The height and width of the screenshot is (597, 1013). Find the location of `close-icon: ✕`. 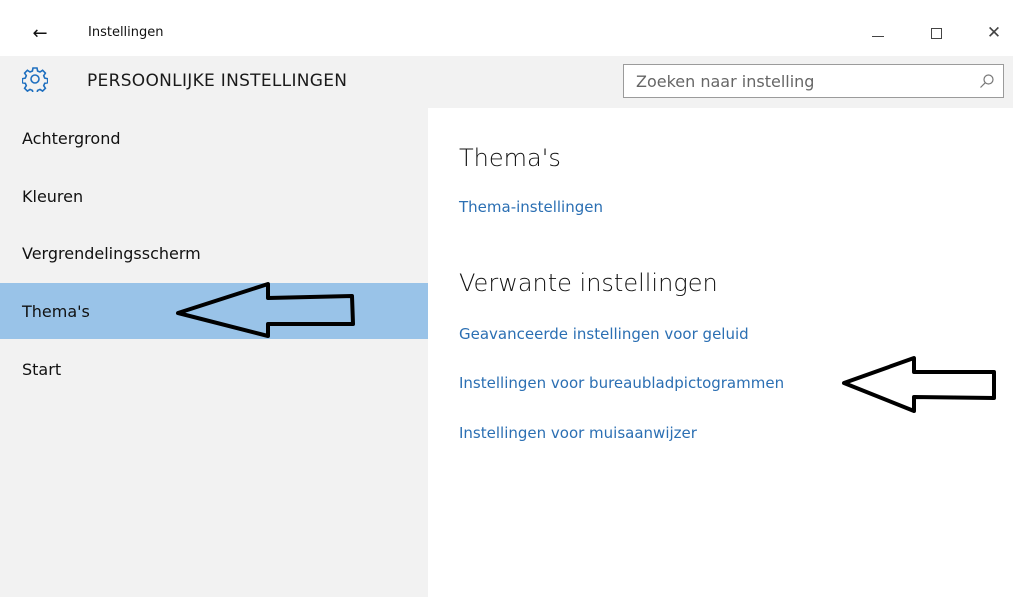

close-icon: ✕ is located at coordinates (994, 32).